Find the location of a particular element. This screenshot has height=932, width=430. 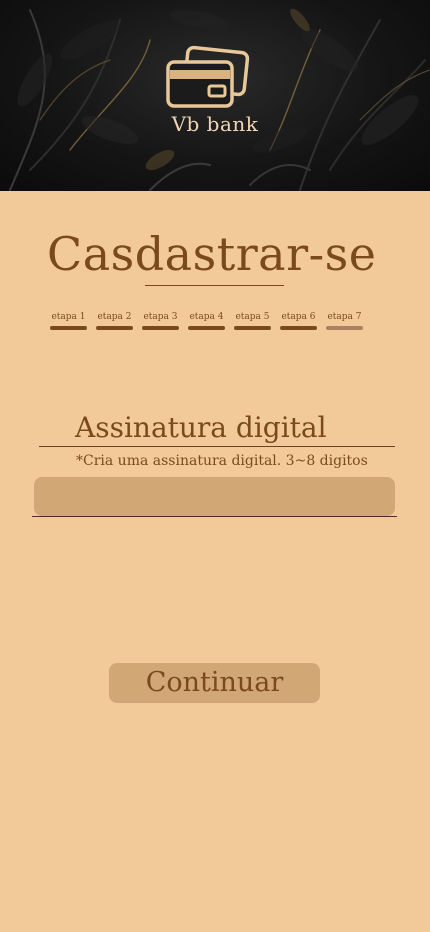

continue-button: Continuar is located at coordinates (214, 683).